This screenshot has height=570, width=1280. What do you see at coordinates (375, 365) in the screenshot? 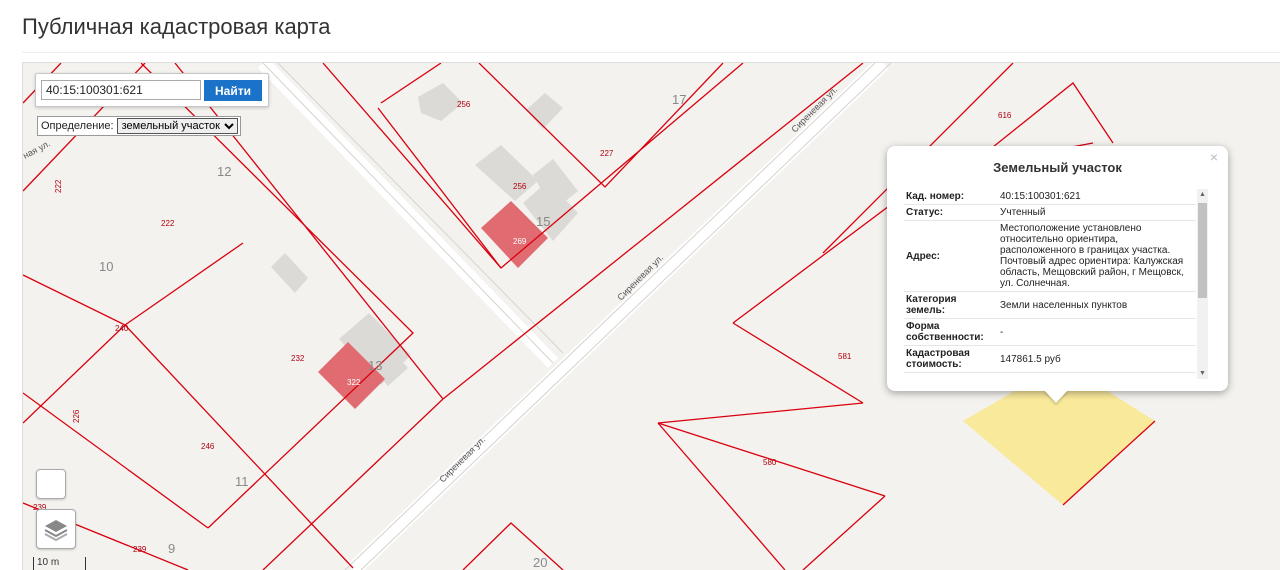
I see `block-number: 13` at bounding box center [375, 365].